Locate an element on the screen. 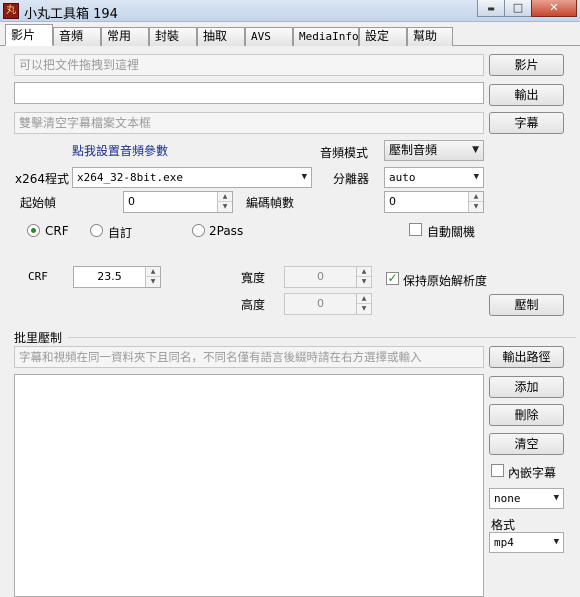 The image size is (580, 597). subtitle-file-input: 雙擊清空字幕檔案文本框 is located at coordinates (249, 123).